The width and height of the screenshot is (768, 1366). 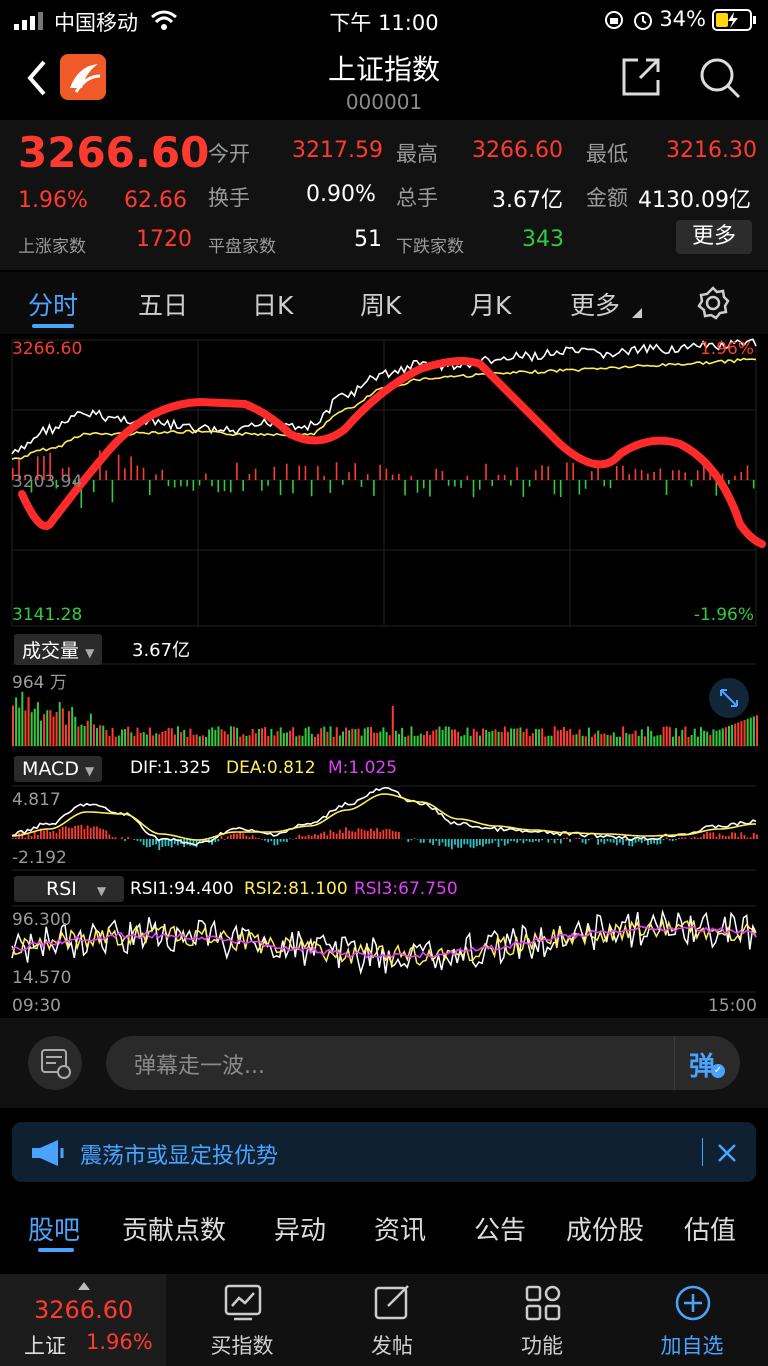 What do you see at coordinates (702, 1152) in the screenshot?
I see `notice-divider` at bounding box center [702, 1152].